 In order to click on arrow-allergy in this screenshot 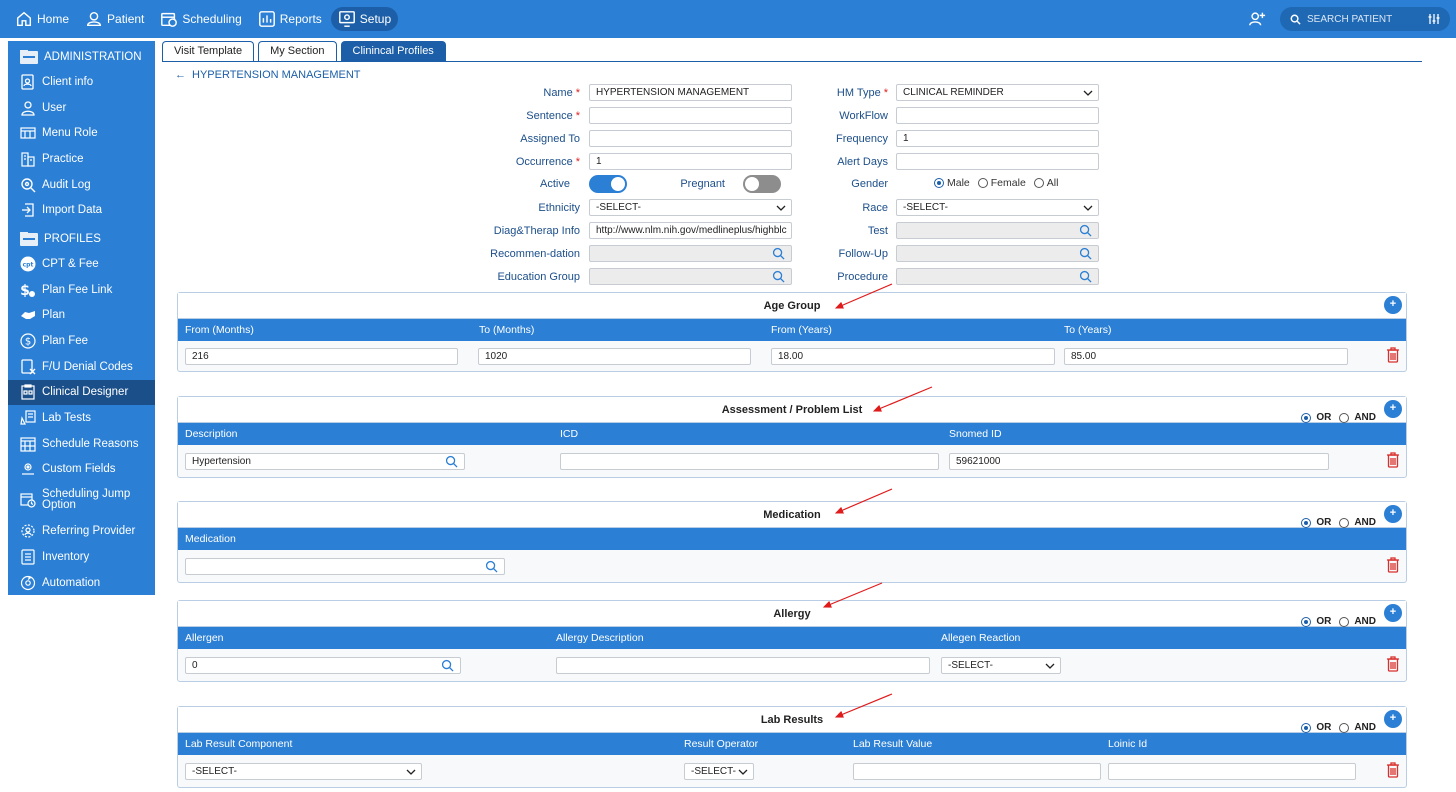, I will do `click(852, 595)`.